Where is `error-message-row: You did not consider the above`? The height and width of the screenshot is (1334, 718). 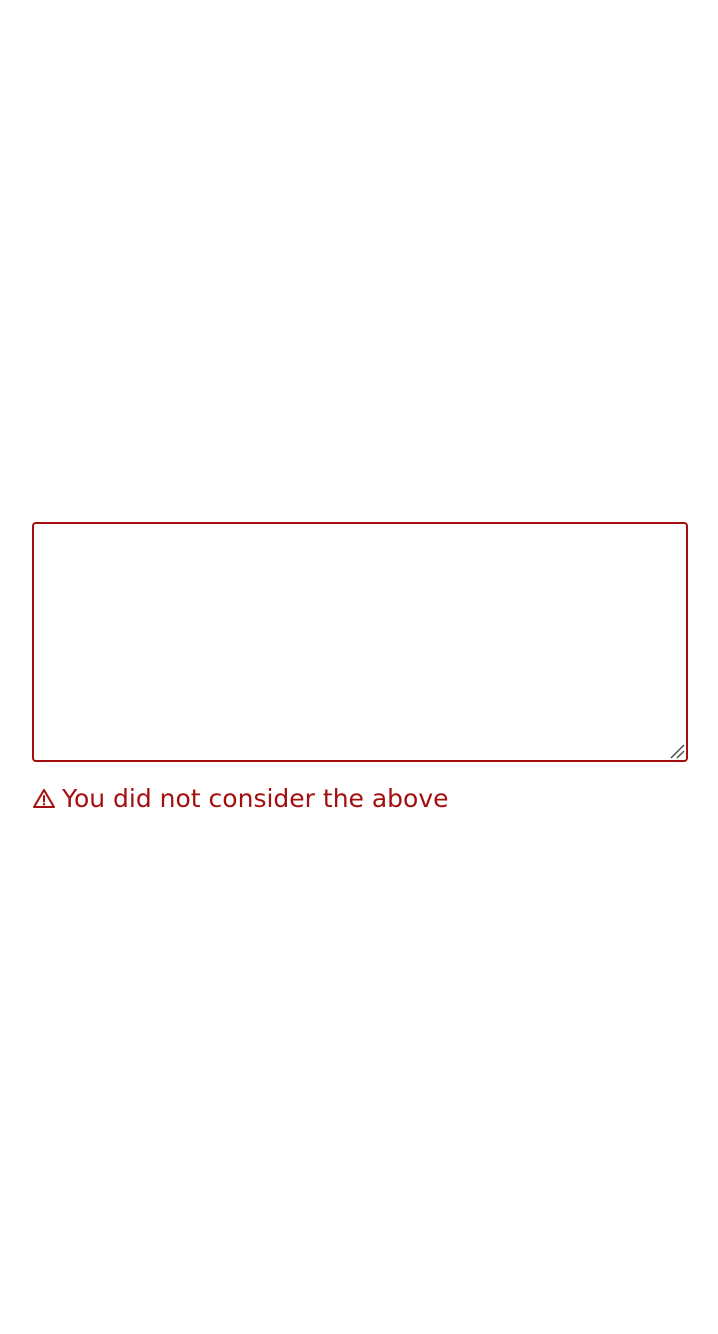 error-message-row: You did not consider the above is located at coordinates (360, 799).